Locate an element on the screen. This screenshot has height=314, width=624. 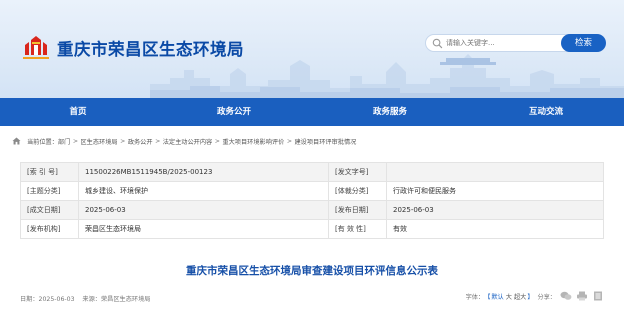
breadcrumb-item-statutory-disclosure: 法定主动公开内容 is located at coordinates (188, 141).